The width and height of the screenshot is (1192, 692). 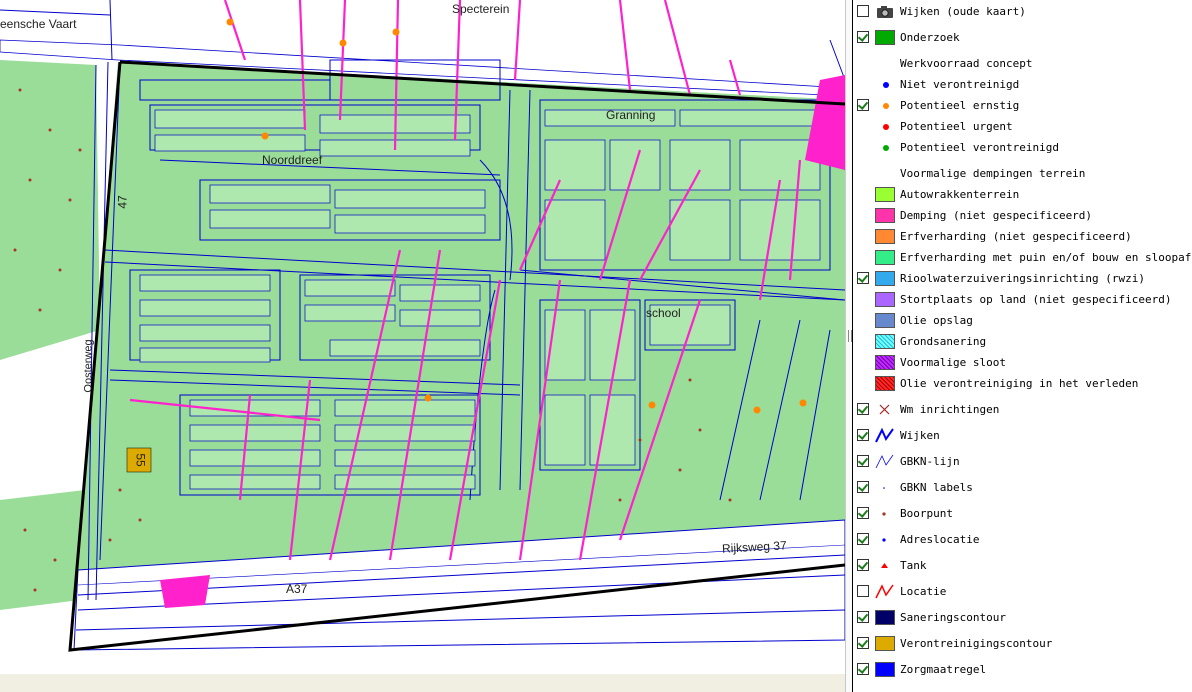 What do you see at coordinates (481, 9) in the screenshot?
I see `label-street-top: Specterein` at bounding box center [481, 9].